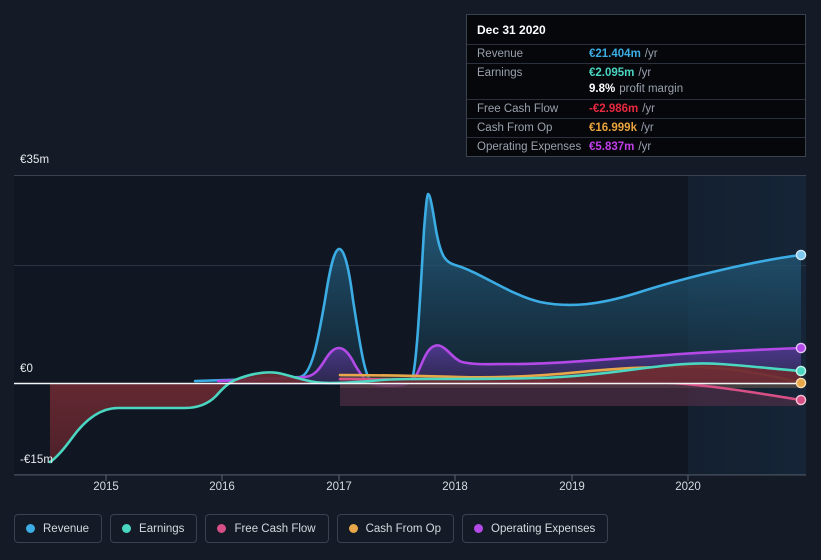  Describe the element at coordinates (35, 160) in the screenshot. I see `y-axis-label-top: €35m` at that location.